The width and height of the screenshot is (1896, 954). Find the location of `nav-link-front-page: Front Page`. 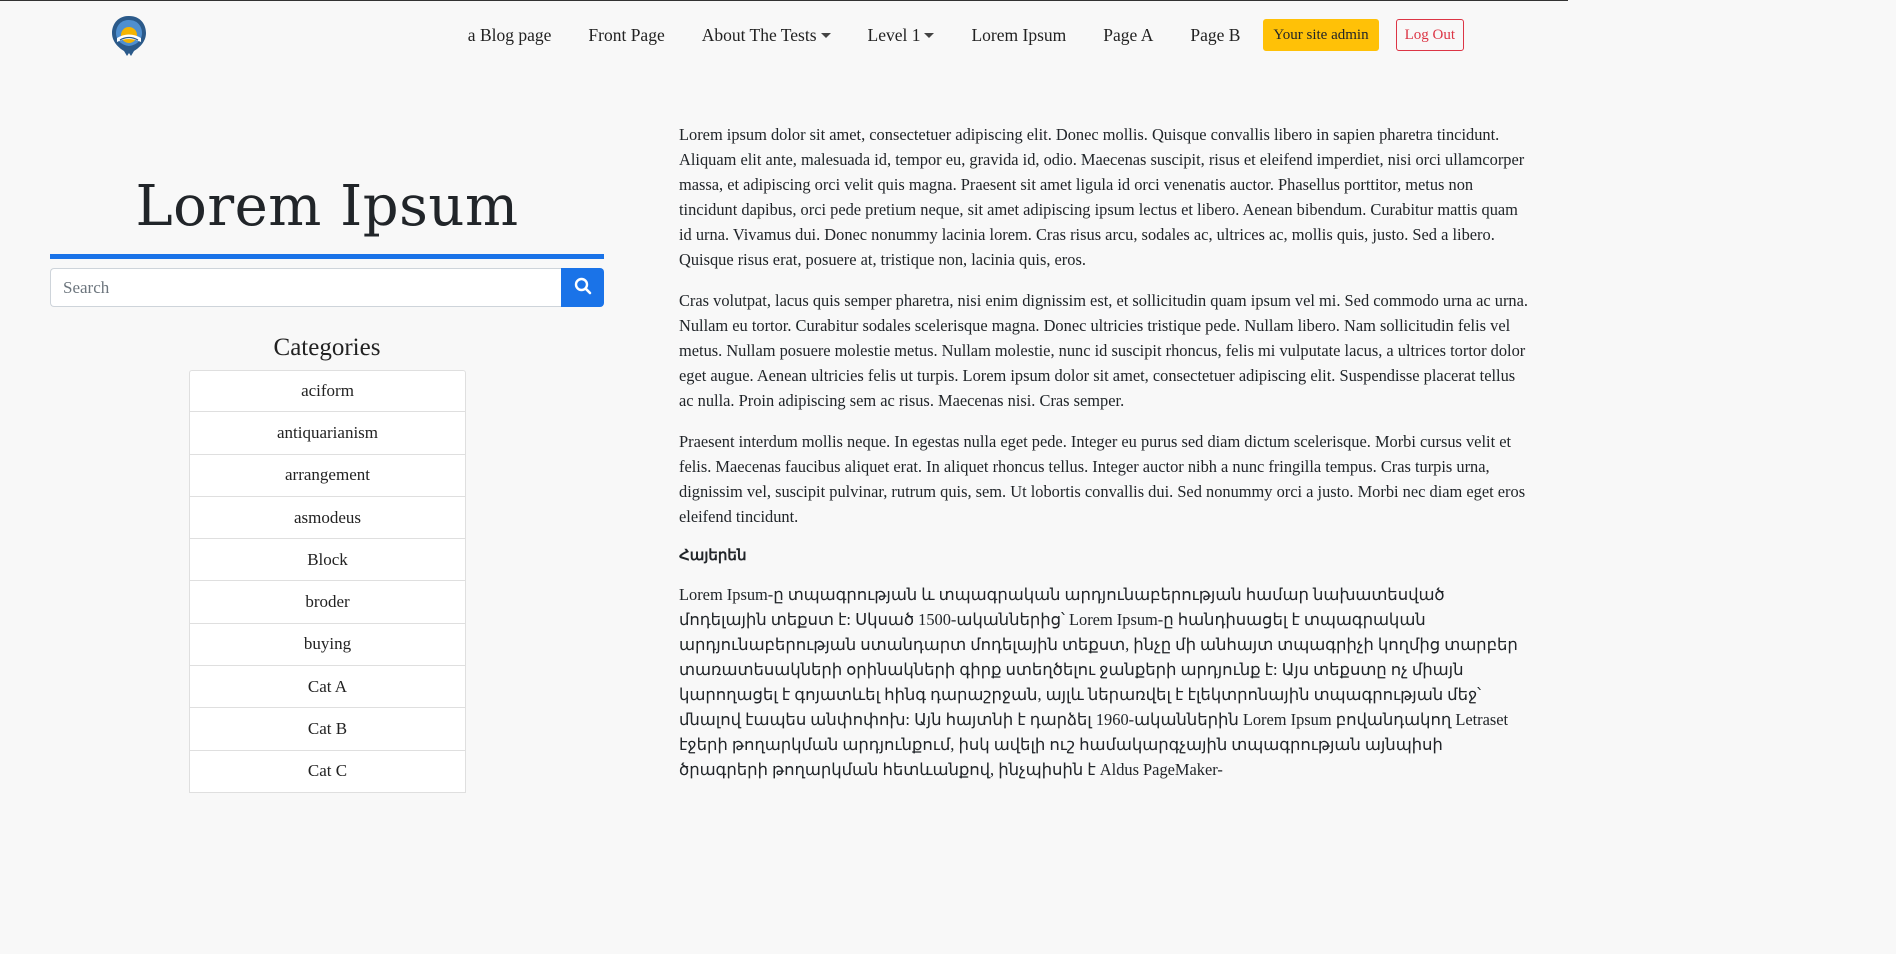

nav-link-front-page: Front Page is located at coordinates (626, 35).